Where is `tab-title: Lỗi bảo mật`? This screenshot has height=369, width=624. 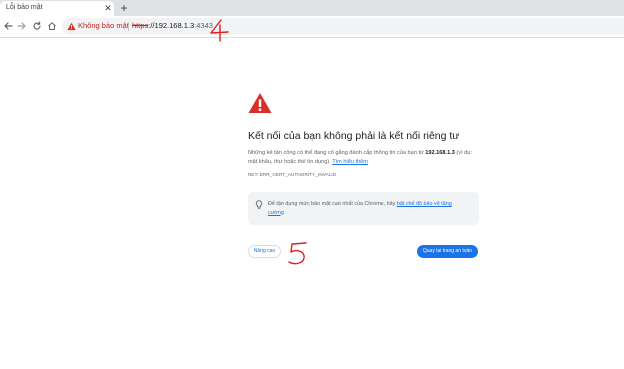
tab-title: Lỗi bảo mật is located at coordinates (24, 7).